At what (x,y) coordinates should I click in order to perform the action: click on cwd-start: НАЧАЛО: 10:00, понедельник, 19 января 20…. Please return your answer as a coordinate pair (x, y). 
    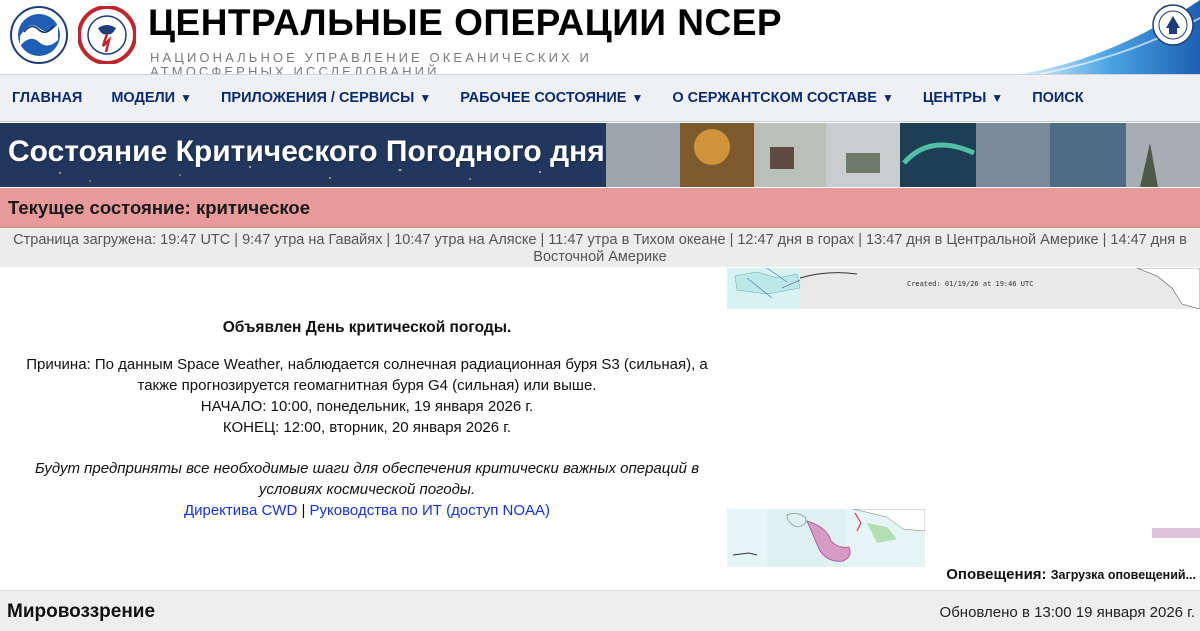
    Looking at the image, I should click on (367, 406).